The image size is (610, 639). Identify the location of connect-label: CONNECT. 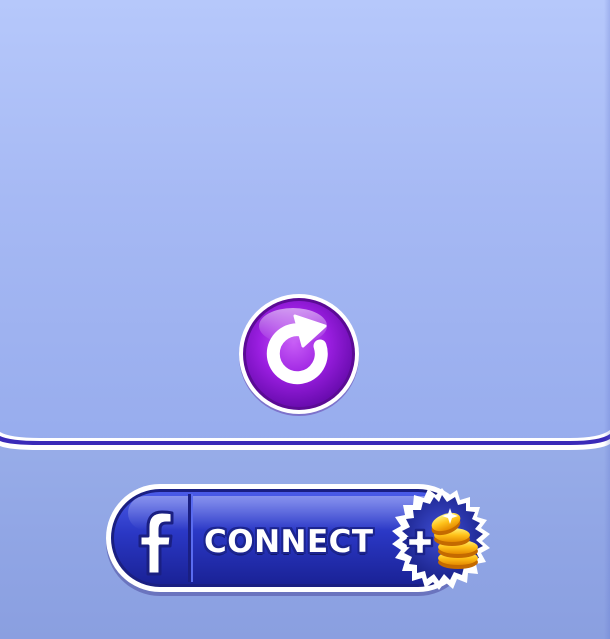
(289, 542).